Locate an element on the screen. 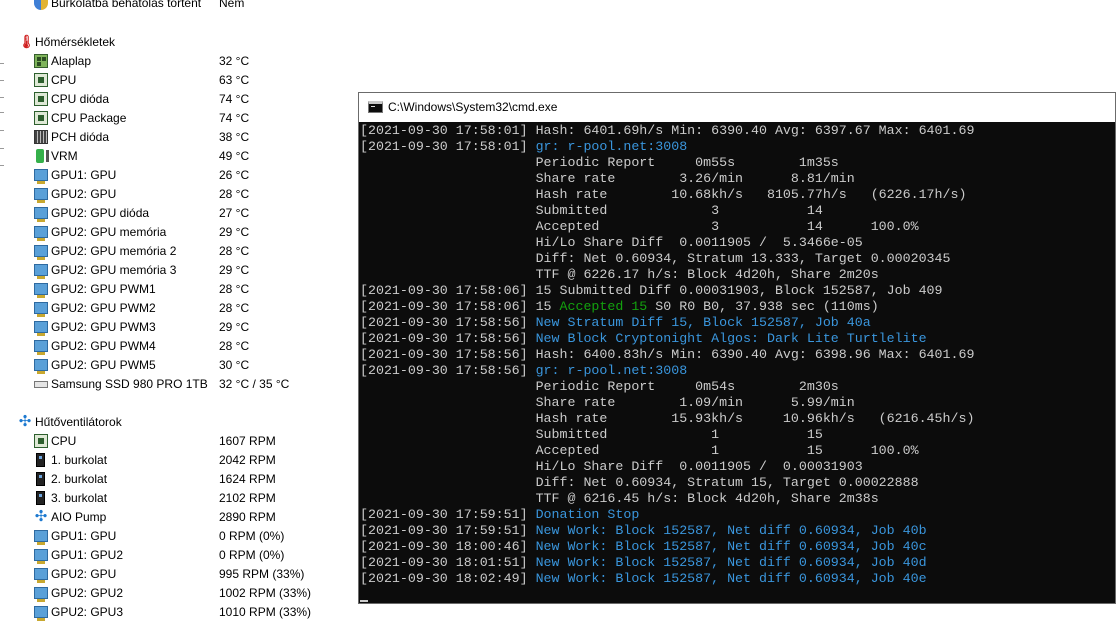  sensor-row: CPU 63 °C is located at coordinates (180, 80).